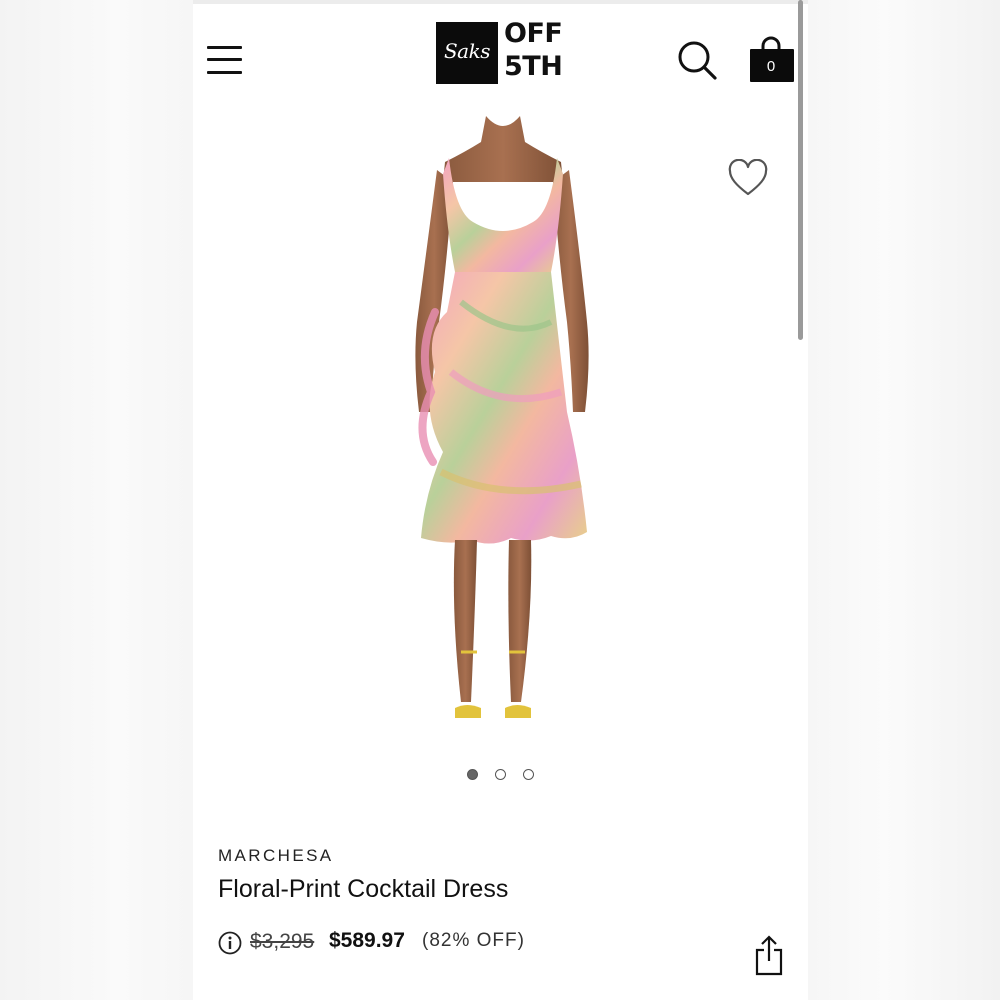  I want to click on product-title: Floral-Print Cocktail Dress, so click(363, 889).